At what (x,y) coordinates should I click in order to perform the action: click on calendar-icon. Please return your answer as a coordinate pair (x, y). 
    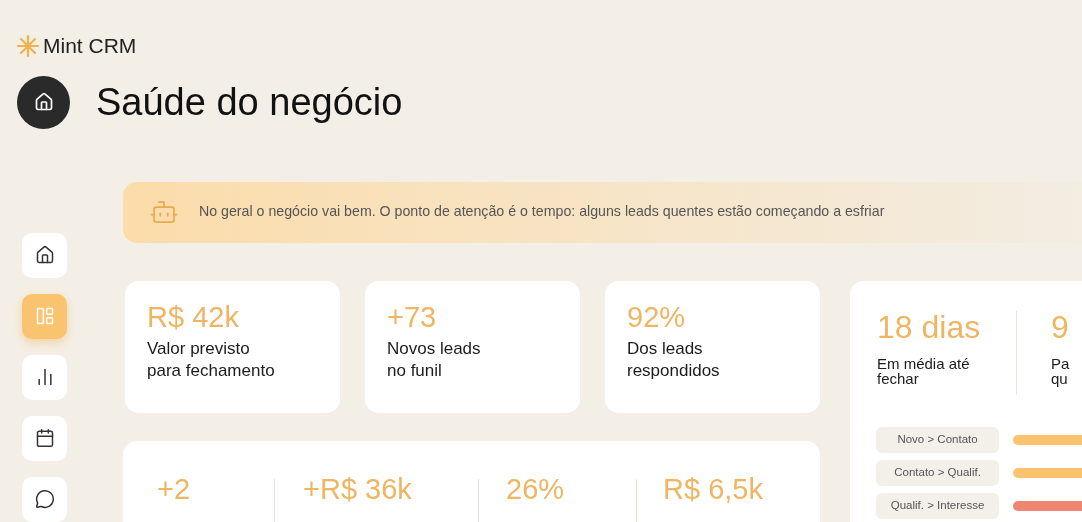
    Looking at the image, I should click on (44, 438).